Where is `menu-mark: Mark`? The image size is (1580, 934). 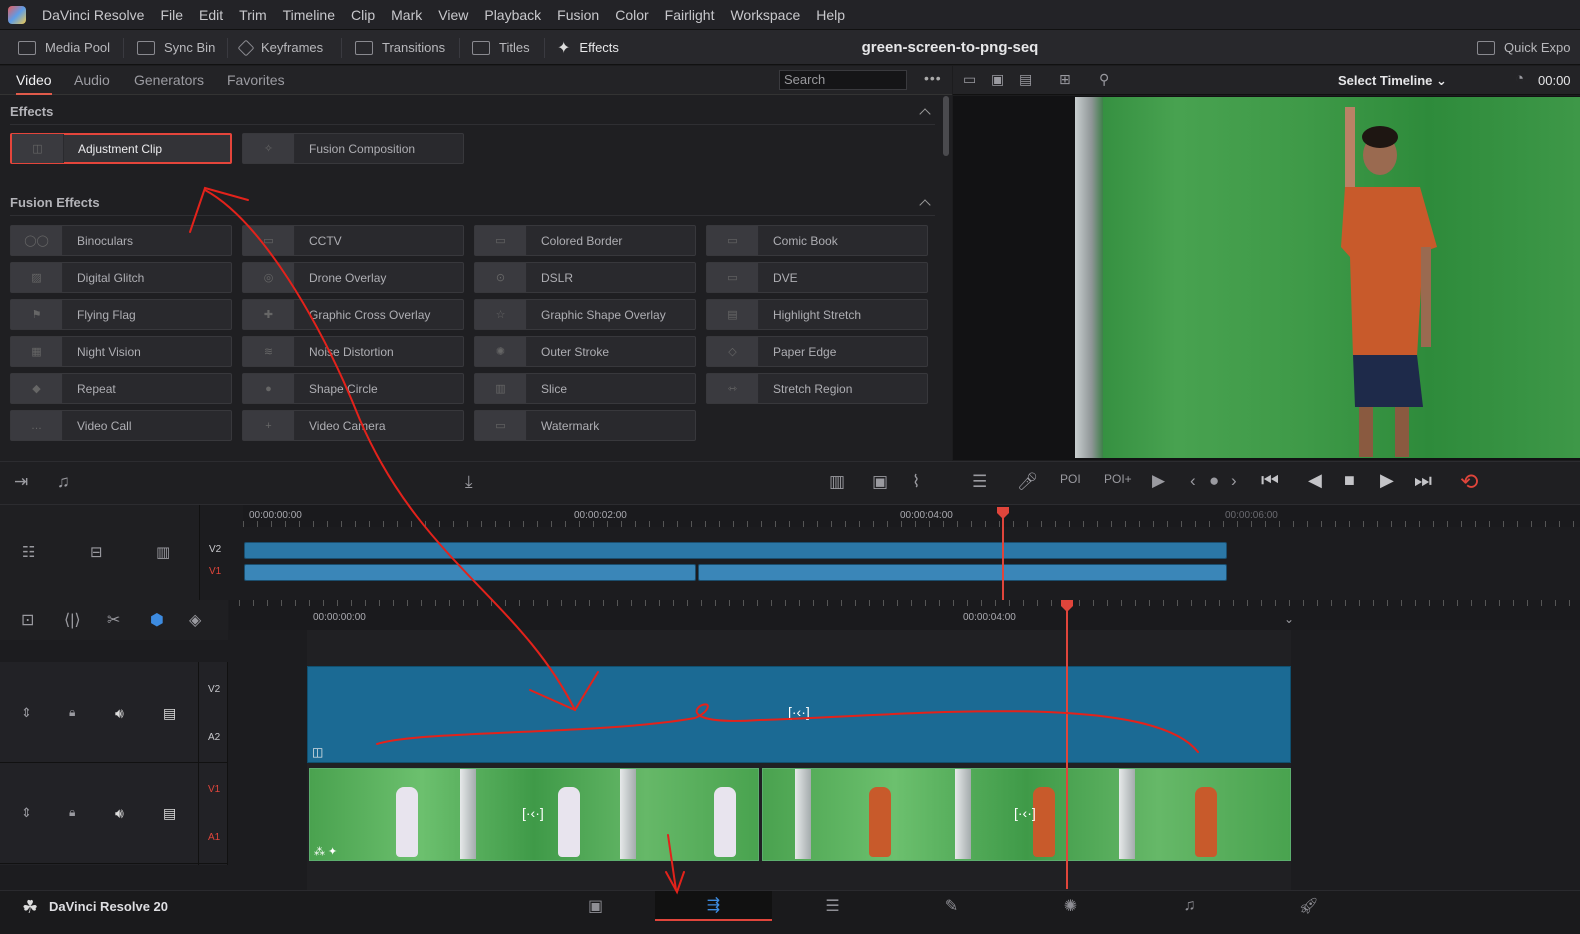 menu-mark: Mark is located at coordinates (406, 15).